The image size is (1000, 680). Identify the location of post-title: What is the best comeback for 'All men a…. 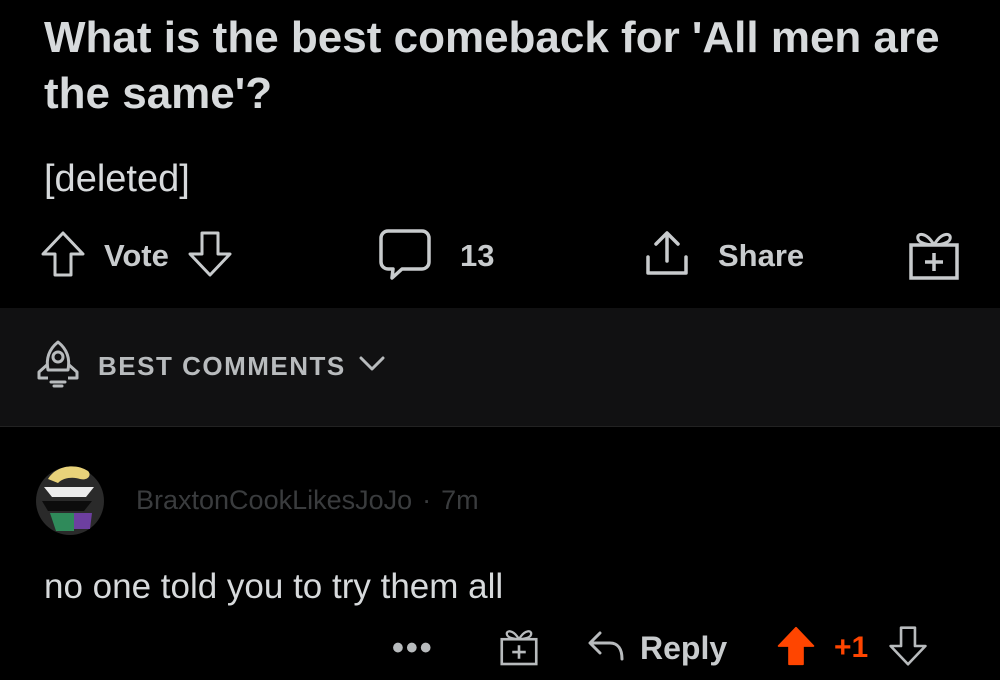
(492, 65).